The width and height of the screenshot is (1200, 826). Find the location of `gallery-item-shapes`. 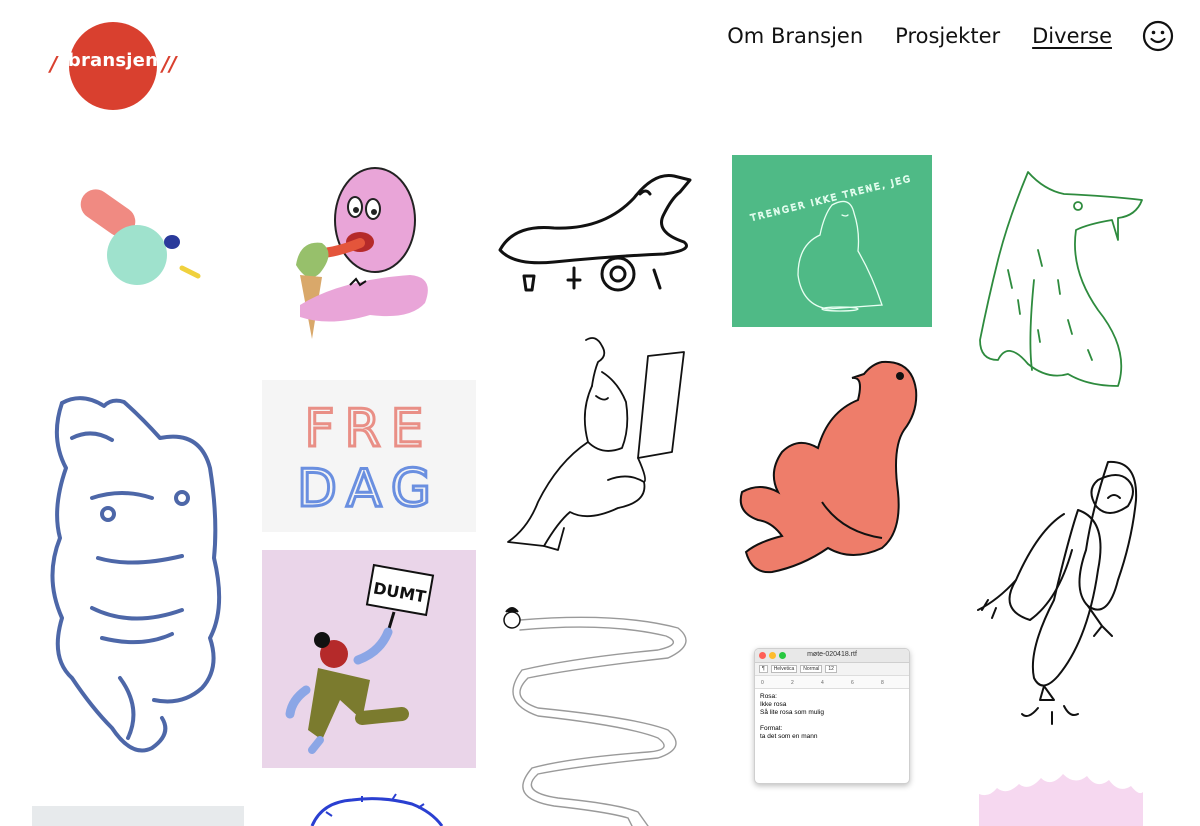

gallery-item-shapes is located at coordinates (143, 240).